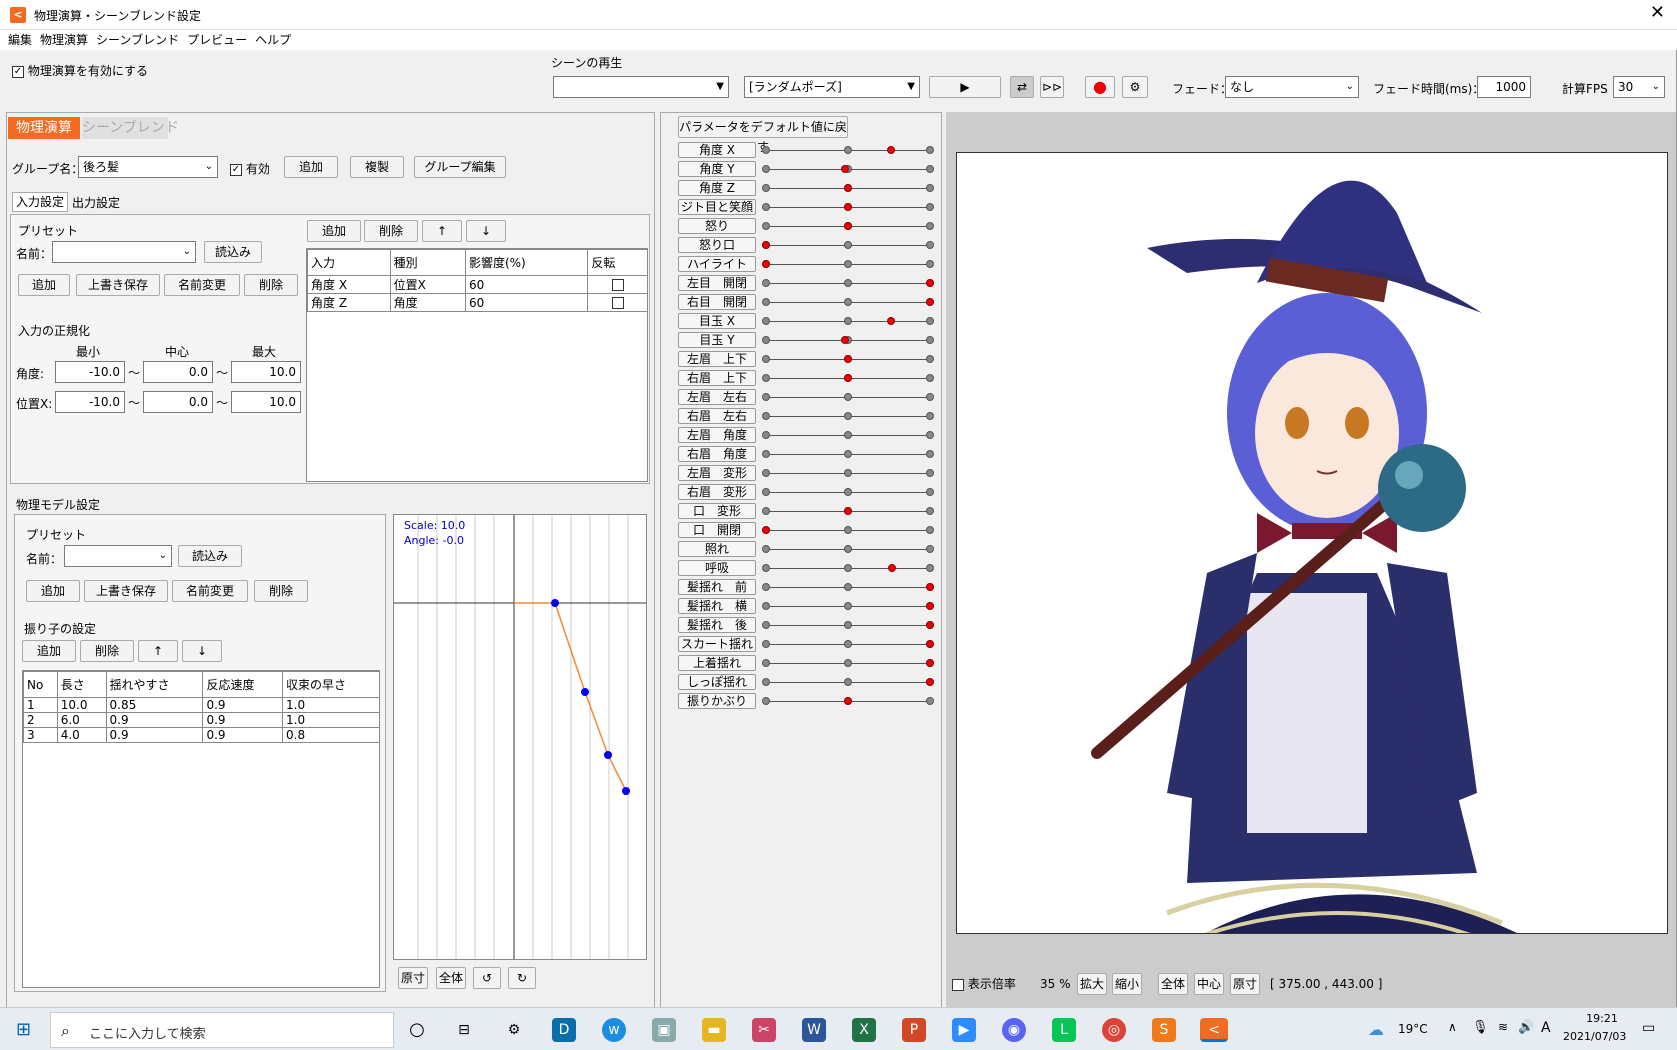 Image resolution: width=1677 pixels, height=1050 pixels. I want to click on live2d-editor-icon: S, so click(1164, 1030).